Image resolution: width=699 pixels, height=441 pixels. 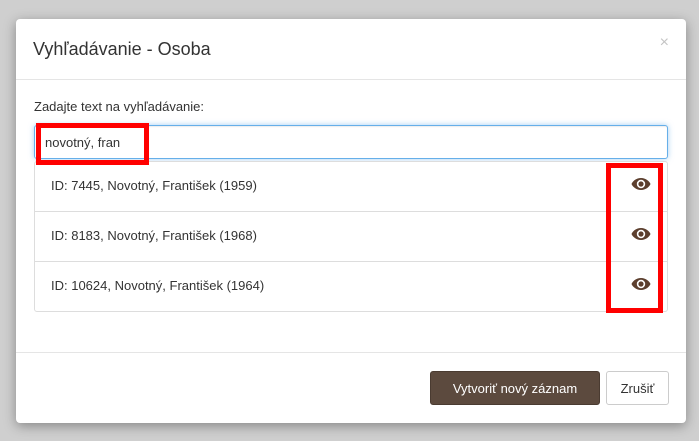 I want to click on result-item: ID: 8183, Novotný, František (1968), so click(x=351, y=236).